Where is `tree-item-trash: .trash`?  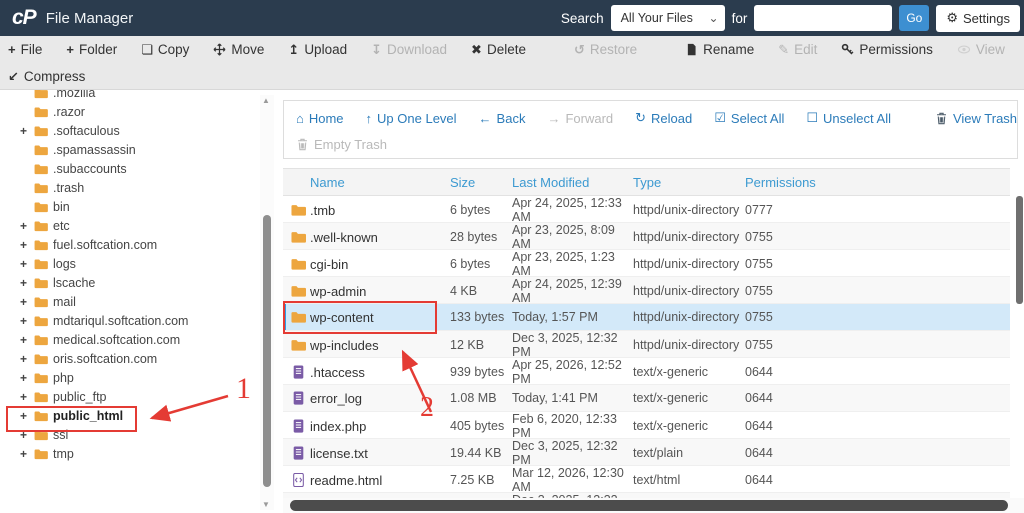
tree-item-trash: .trash is located at coordinates (129, 187).